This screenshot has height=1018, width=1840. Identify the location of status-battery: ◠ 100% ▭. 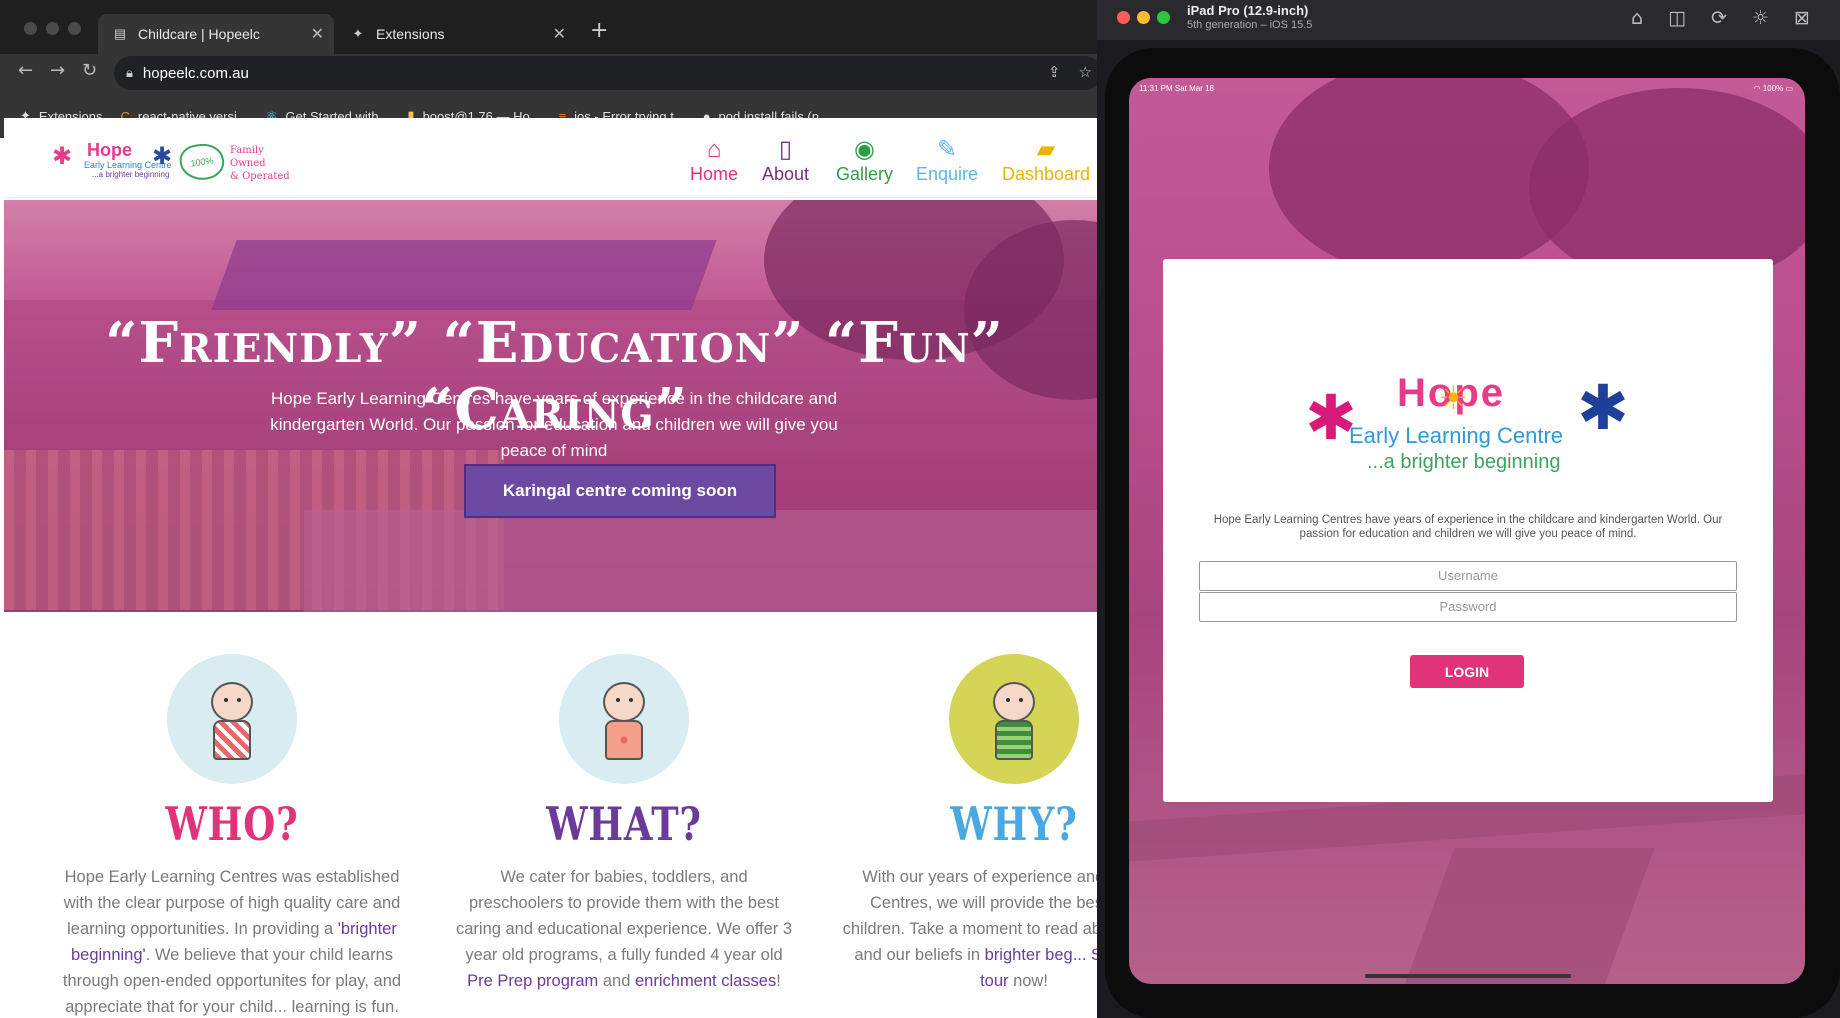
(1773, 88).